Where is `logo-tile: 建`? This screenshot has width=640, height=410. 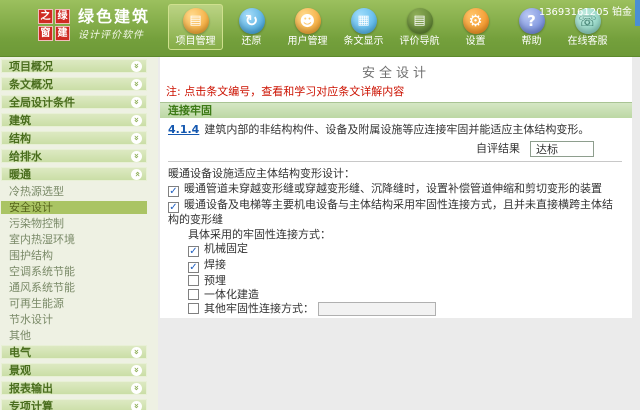
logo-tile: 建 is located at coordinates (62, 33).